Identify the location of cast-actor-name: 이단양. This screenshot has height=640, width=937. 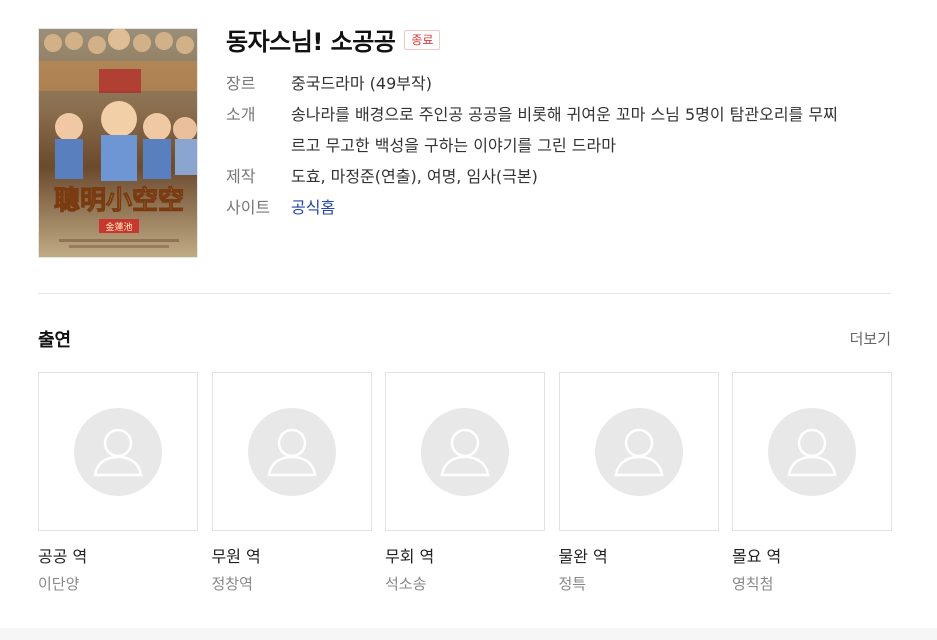
(118, 583).